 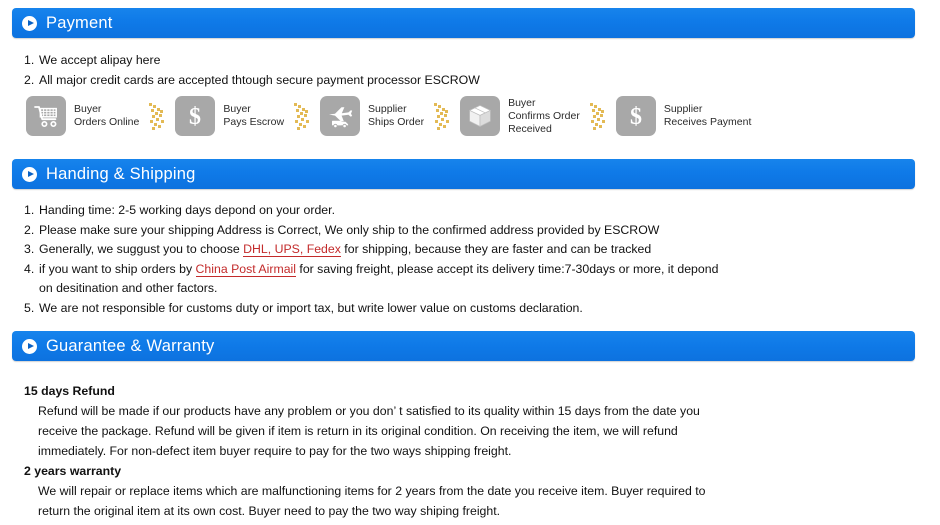 What do you see at coordinates (107, 122) in the screenshot?
I see `flow-label-line2: Orders Online` at bounding box center [107, 122].